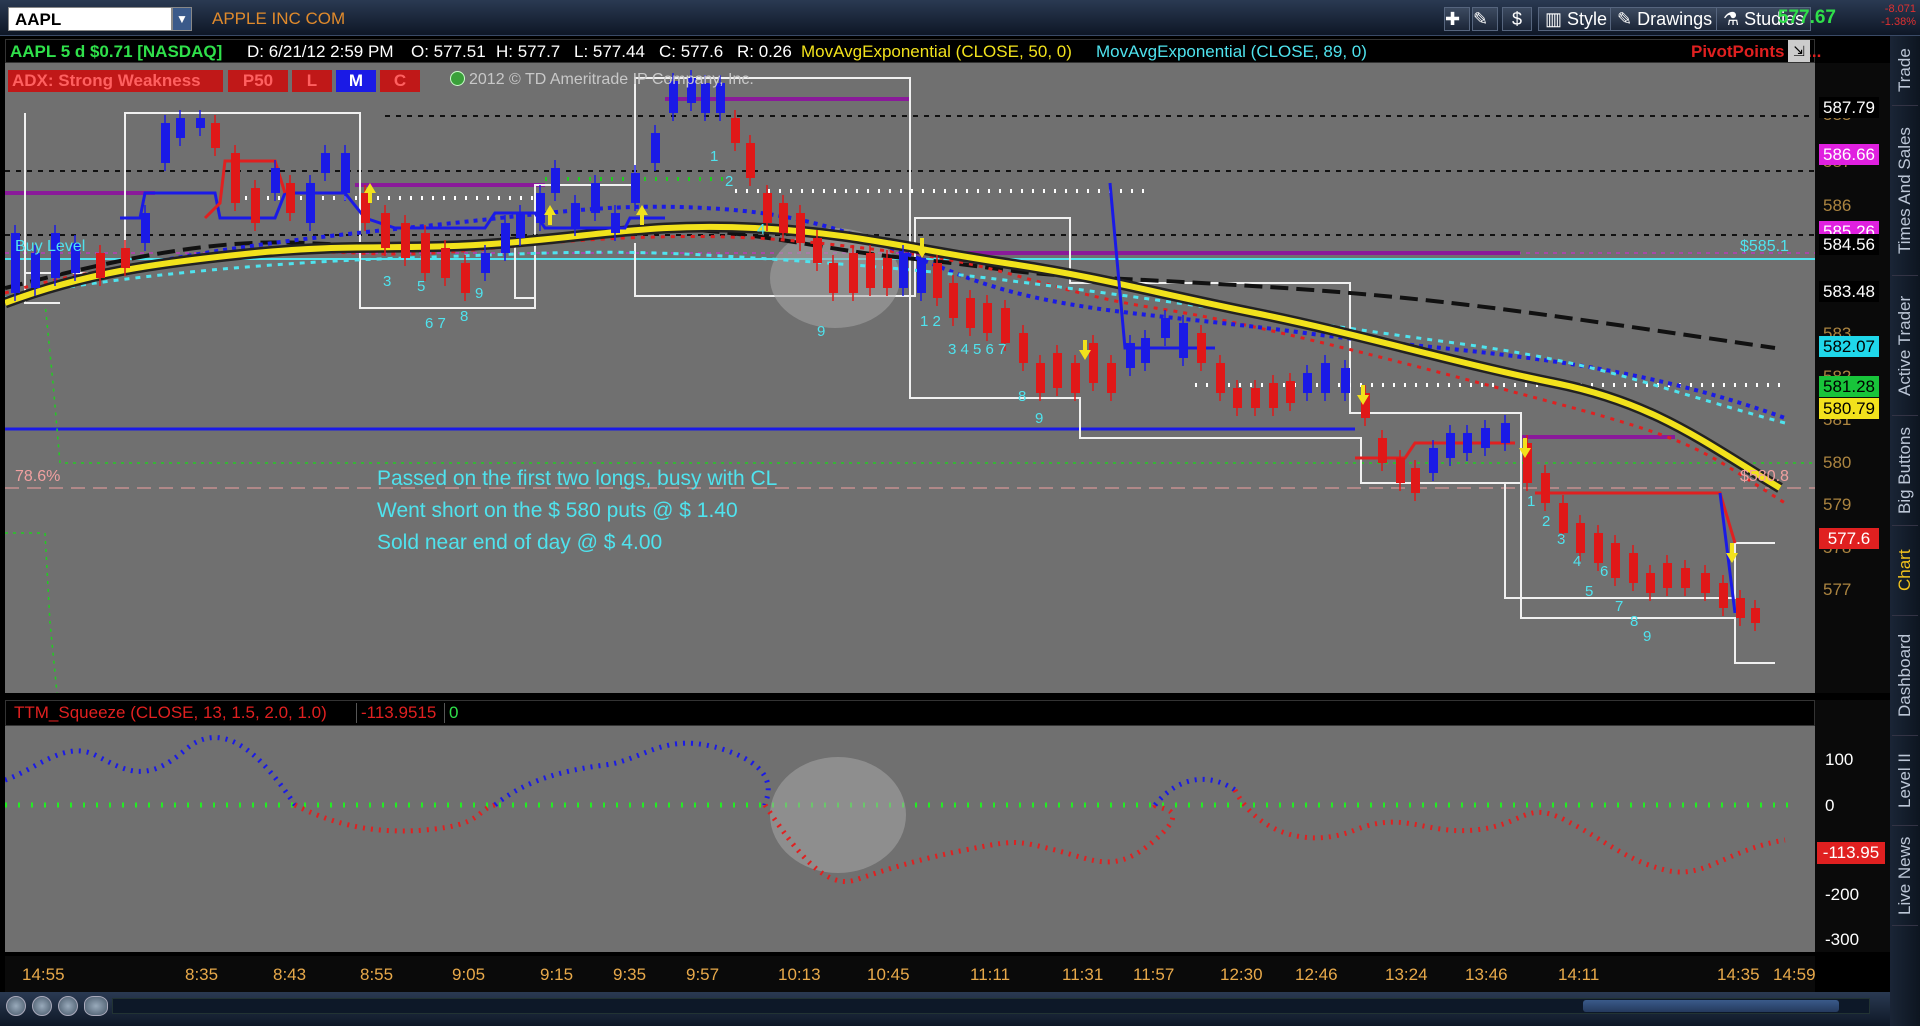 The width and height of the screenshot is (1920, 1026). I want to click on symbol-input: AAPL, so click(90, 19).